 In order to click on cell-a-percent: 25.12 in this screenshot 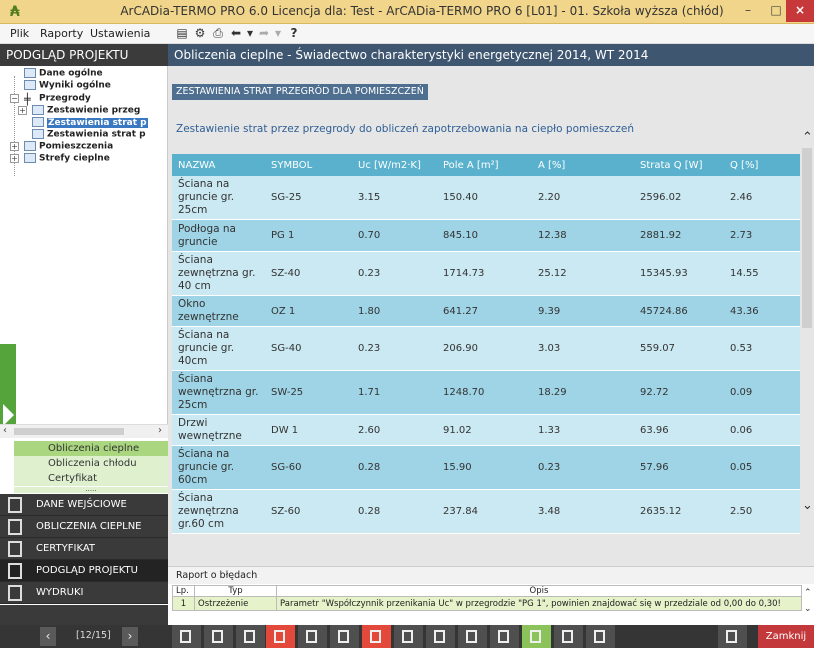, I will do `click(583, 273)`.